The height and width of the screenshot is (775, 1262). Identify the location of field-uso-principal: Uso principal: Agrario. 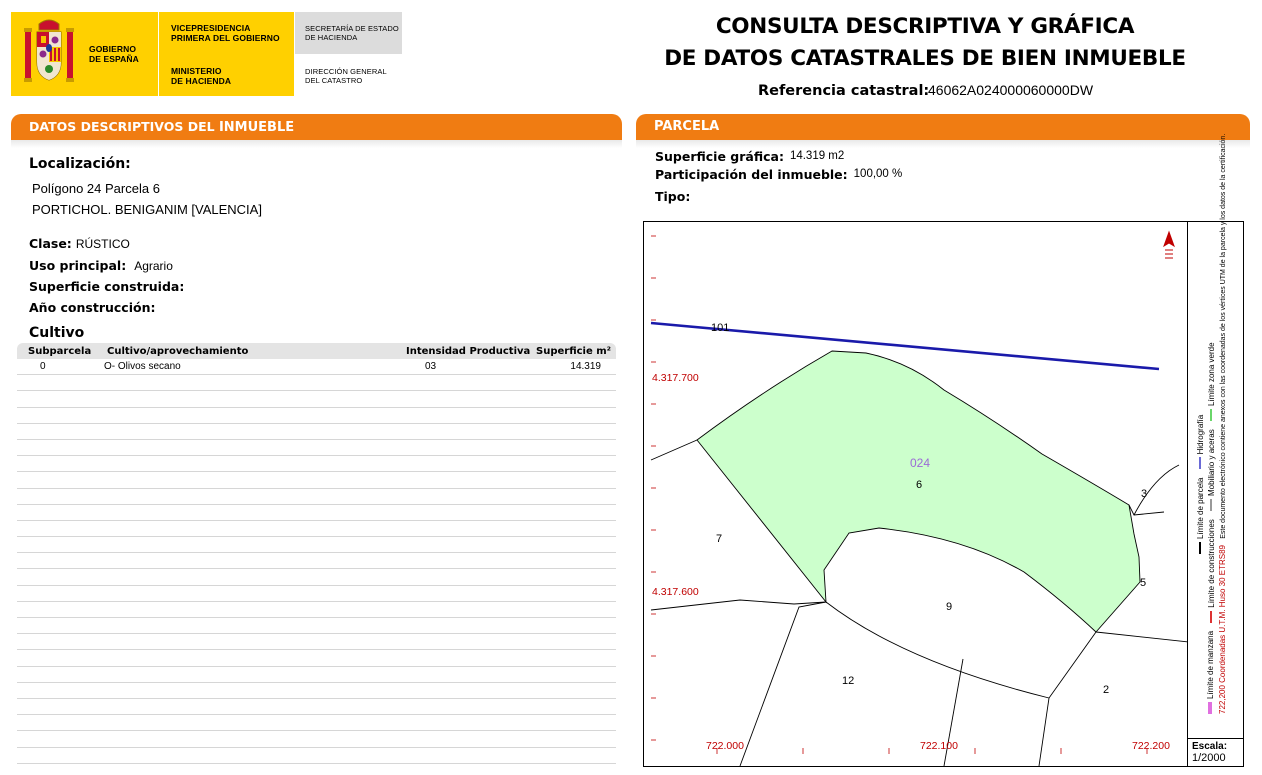
(101, 266).